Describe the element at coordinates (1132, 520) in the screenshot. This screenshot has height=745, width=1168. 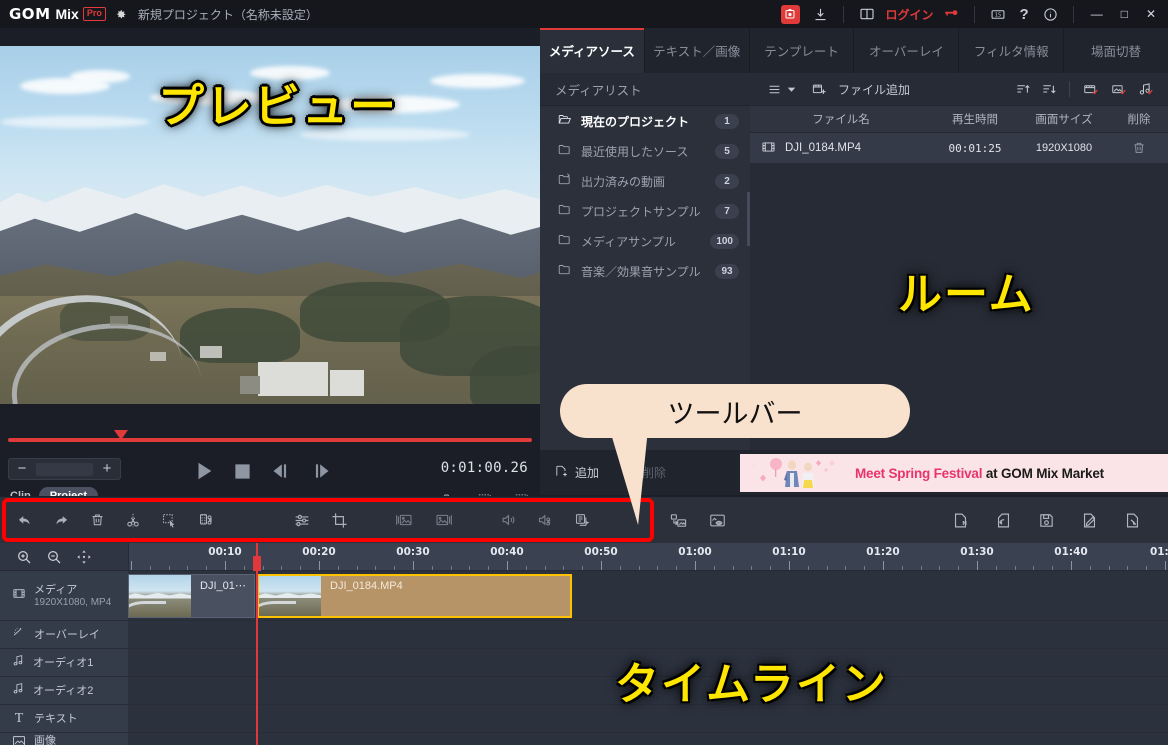
I see `export-icon` at that location.